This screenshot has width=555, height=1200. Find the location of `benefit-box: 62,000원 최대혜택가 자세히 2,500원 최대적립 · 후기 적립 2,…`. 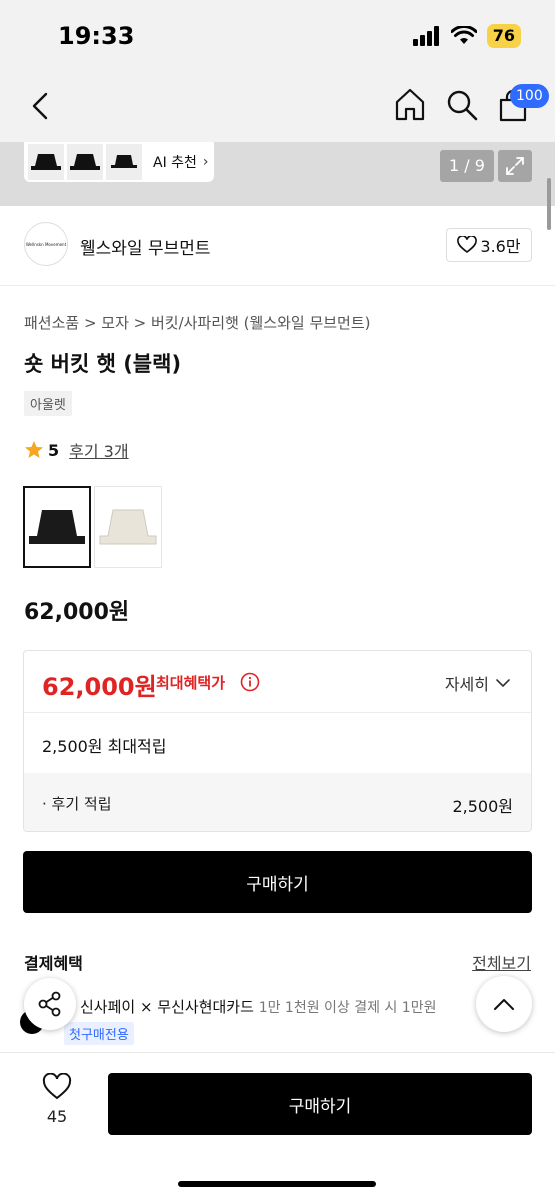

benefit-box: 62,000원 최대혜택가 자세히 2,500원 최대적립 · 후기 적립 2,… is located at coordinates (277, 741).